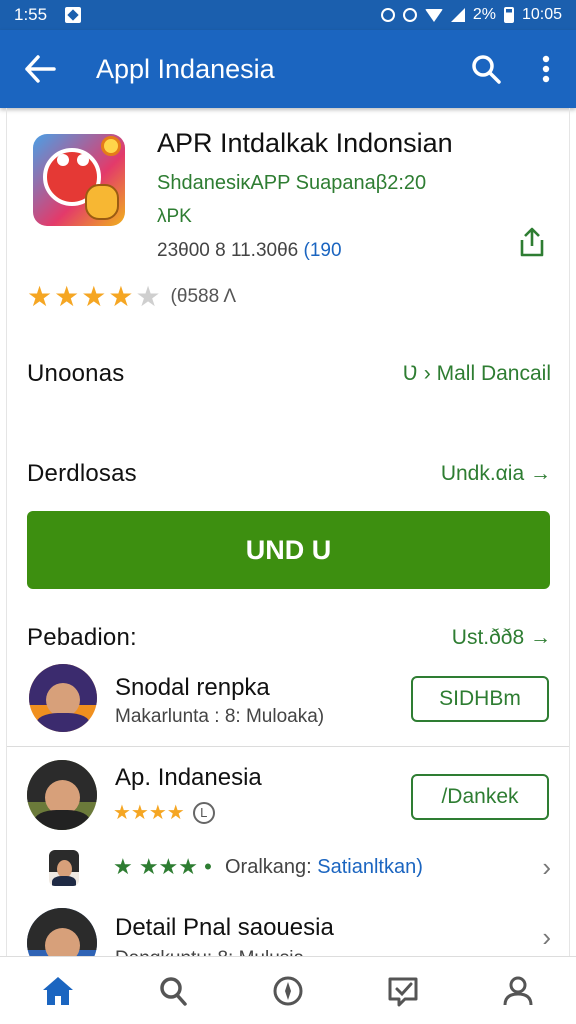 Image resolution: width=576 pixels, height=1024 pixels. What do you see at coordinates (387, 15) in the screenshot?
I see `alarm-icon` at bounding box center [387, 15].